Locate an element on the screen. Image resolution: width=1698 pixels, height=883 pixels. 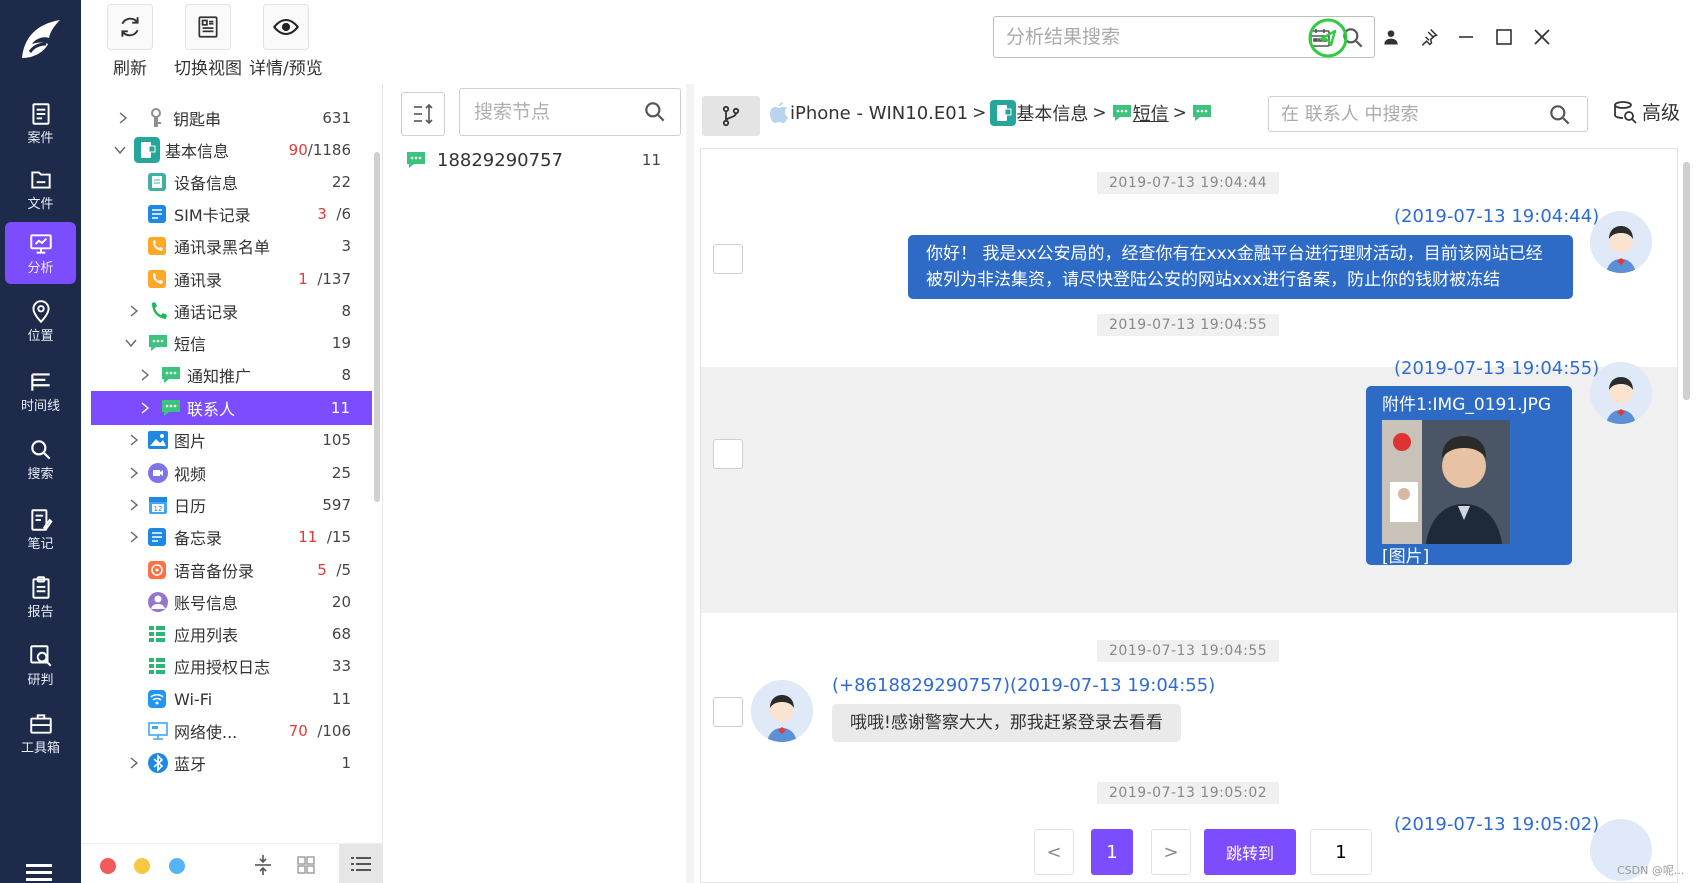
tree-item-sms: 短信 19 is located at coordinates (226, 343).